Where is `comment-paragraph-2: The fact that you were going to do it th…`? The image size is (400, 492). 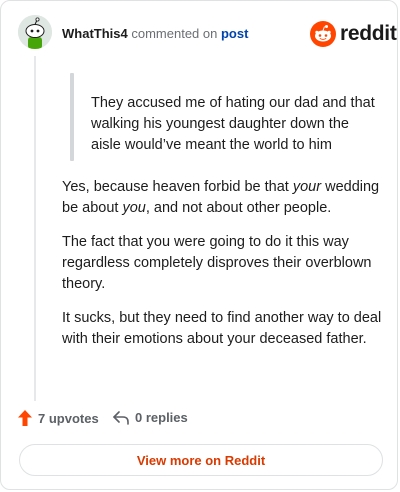 comment-paragraph-2: The fact that you were going to do it th… is located at coordinates (217, 263).